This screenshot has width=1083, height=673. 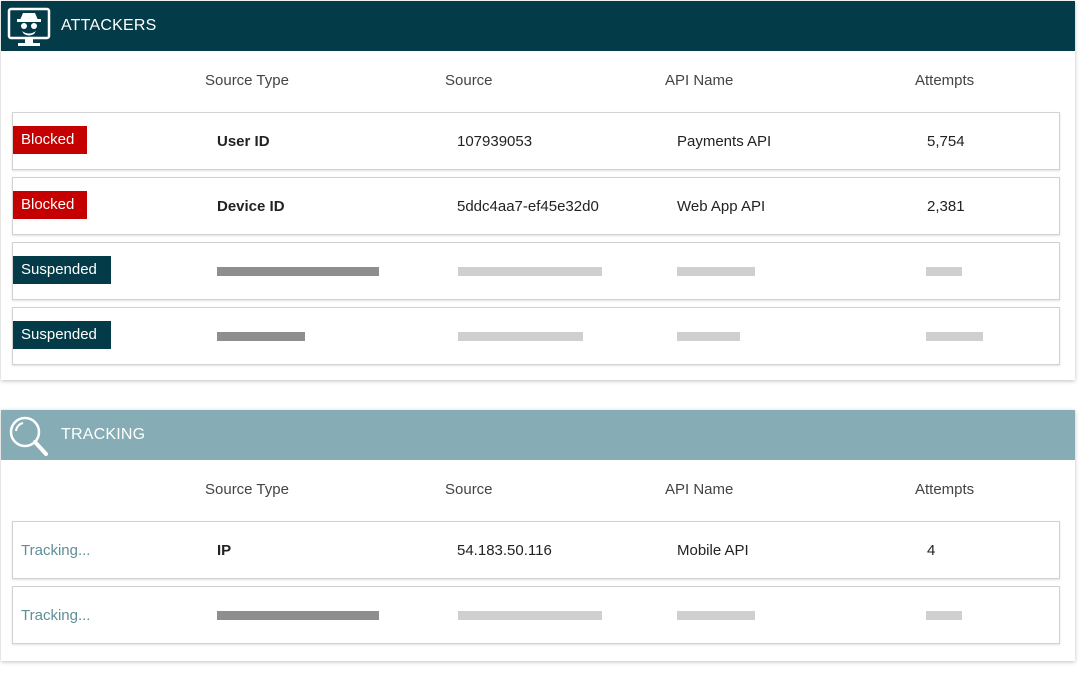 What do you see at coordinates (224, 550) in the screenshot?
I see `source-type: IP` at bounding box center [224, 550].